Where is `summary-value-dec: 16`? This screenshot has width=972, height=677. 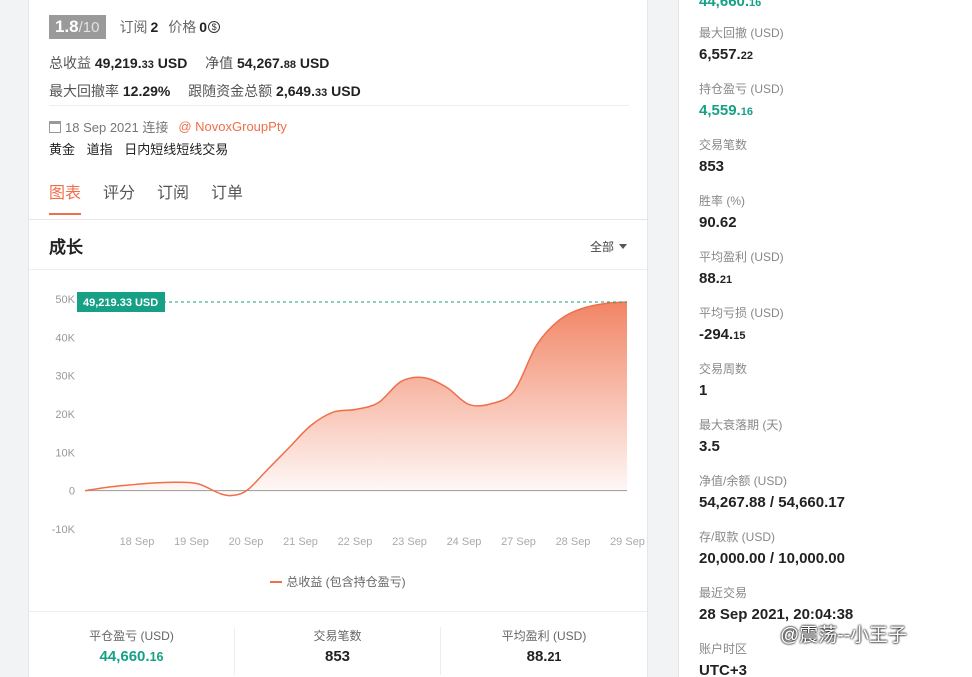 summary-value-dec: 16 is located at coordinates (156, 657).